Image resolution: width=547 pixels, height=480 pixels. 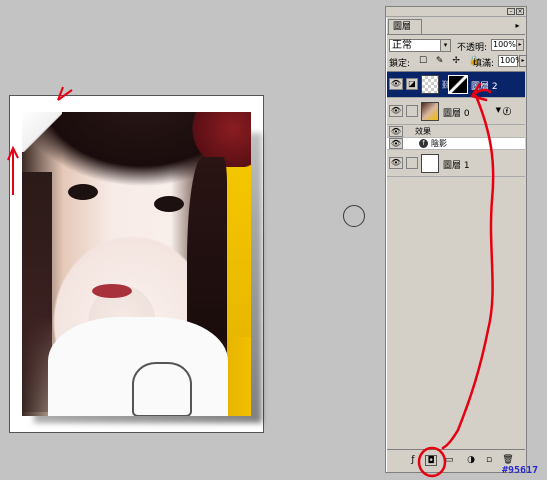 I want to click on new-layer-icon: ▫, so click(x=489, y=460).